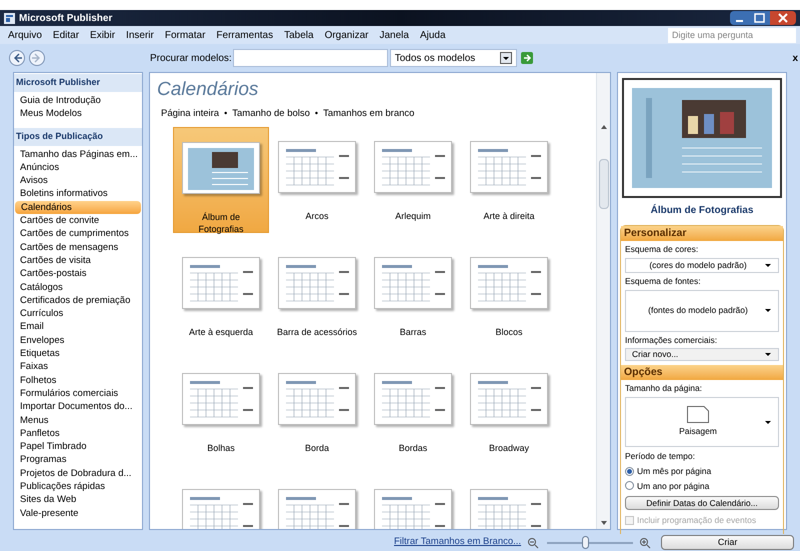 This screenshot has height=551, width=800. I want to click on menu-item: Tabela, so click(299, 35).